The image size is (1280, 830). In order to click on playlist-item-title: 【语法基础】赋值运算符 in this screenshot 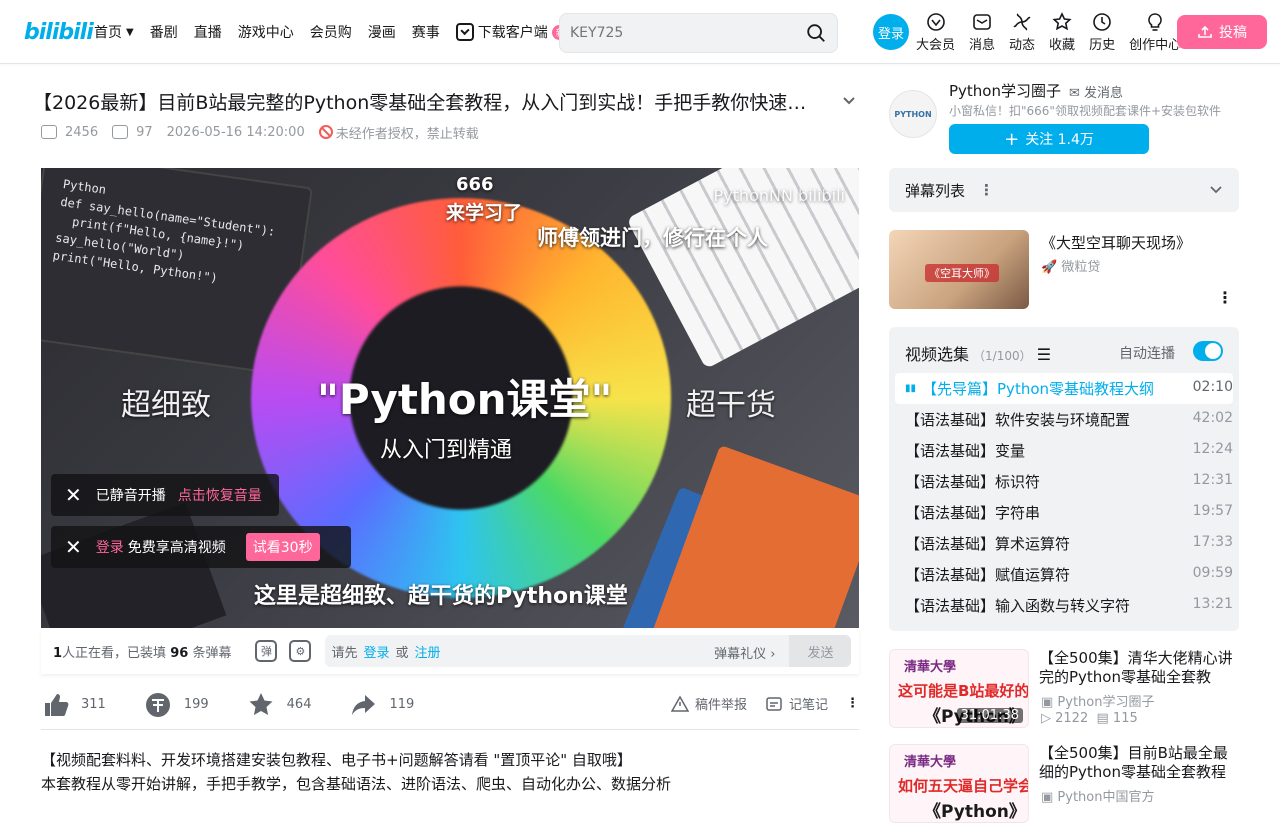, I will do `click(988, 575)`.